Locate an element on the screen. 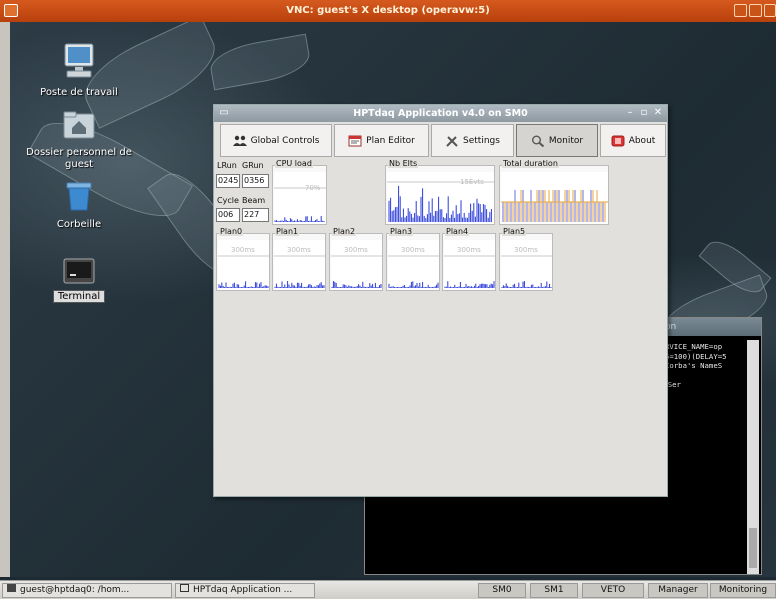 The width and height of the screenshot is (776, 599). minimize-icon: – is located at coordinates (630, 113).